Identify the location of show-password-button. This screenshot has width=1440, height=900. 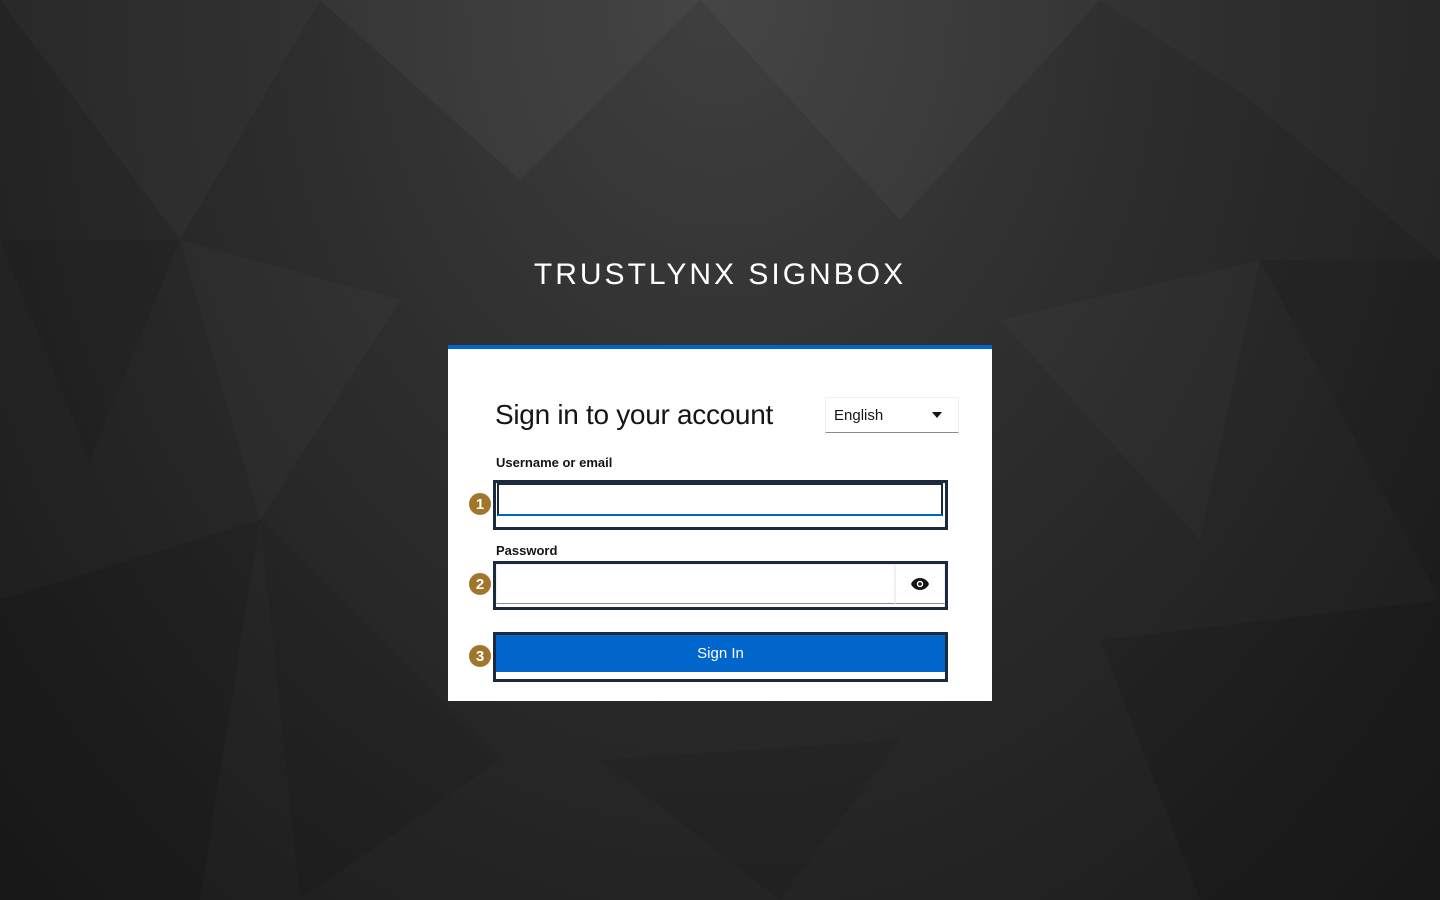
(920, 584).